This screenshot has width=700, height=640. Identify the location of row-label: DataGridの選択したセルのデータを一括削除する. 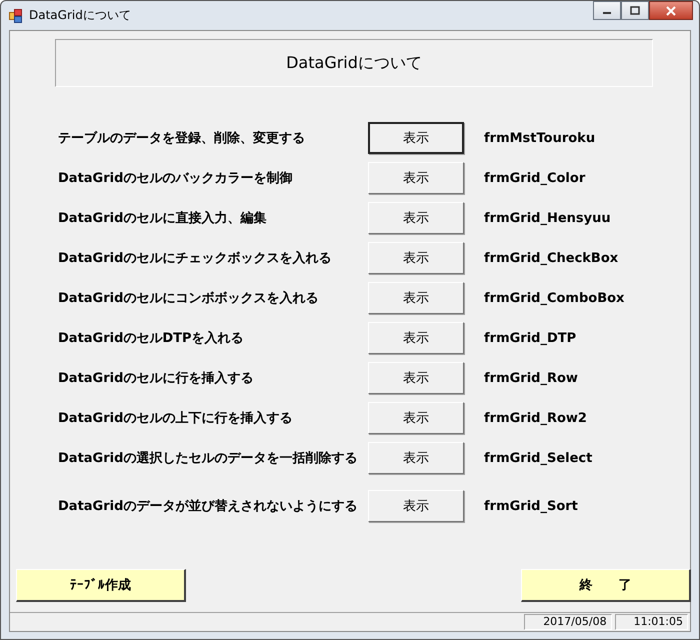
(208, 458).